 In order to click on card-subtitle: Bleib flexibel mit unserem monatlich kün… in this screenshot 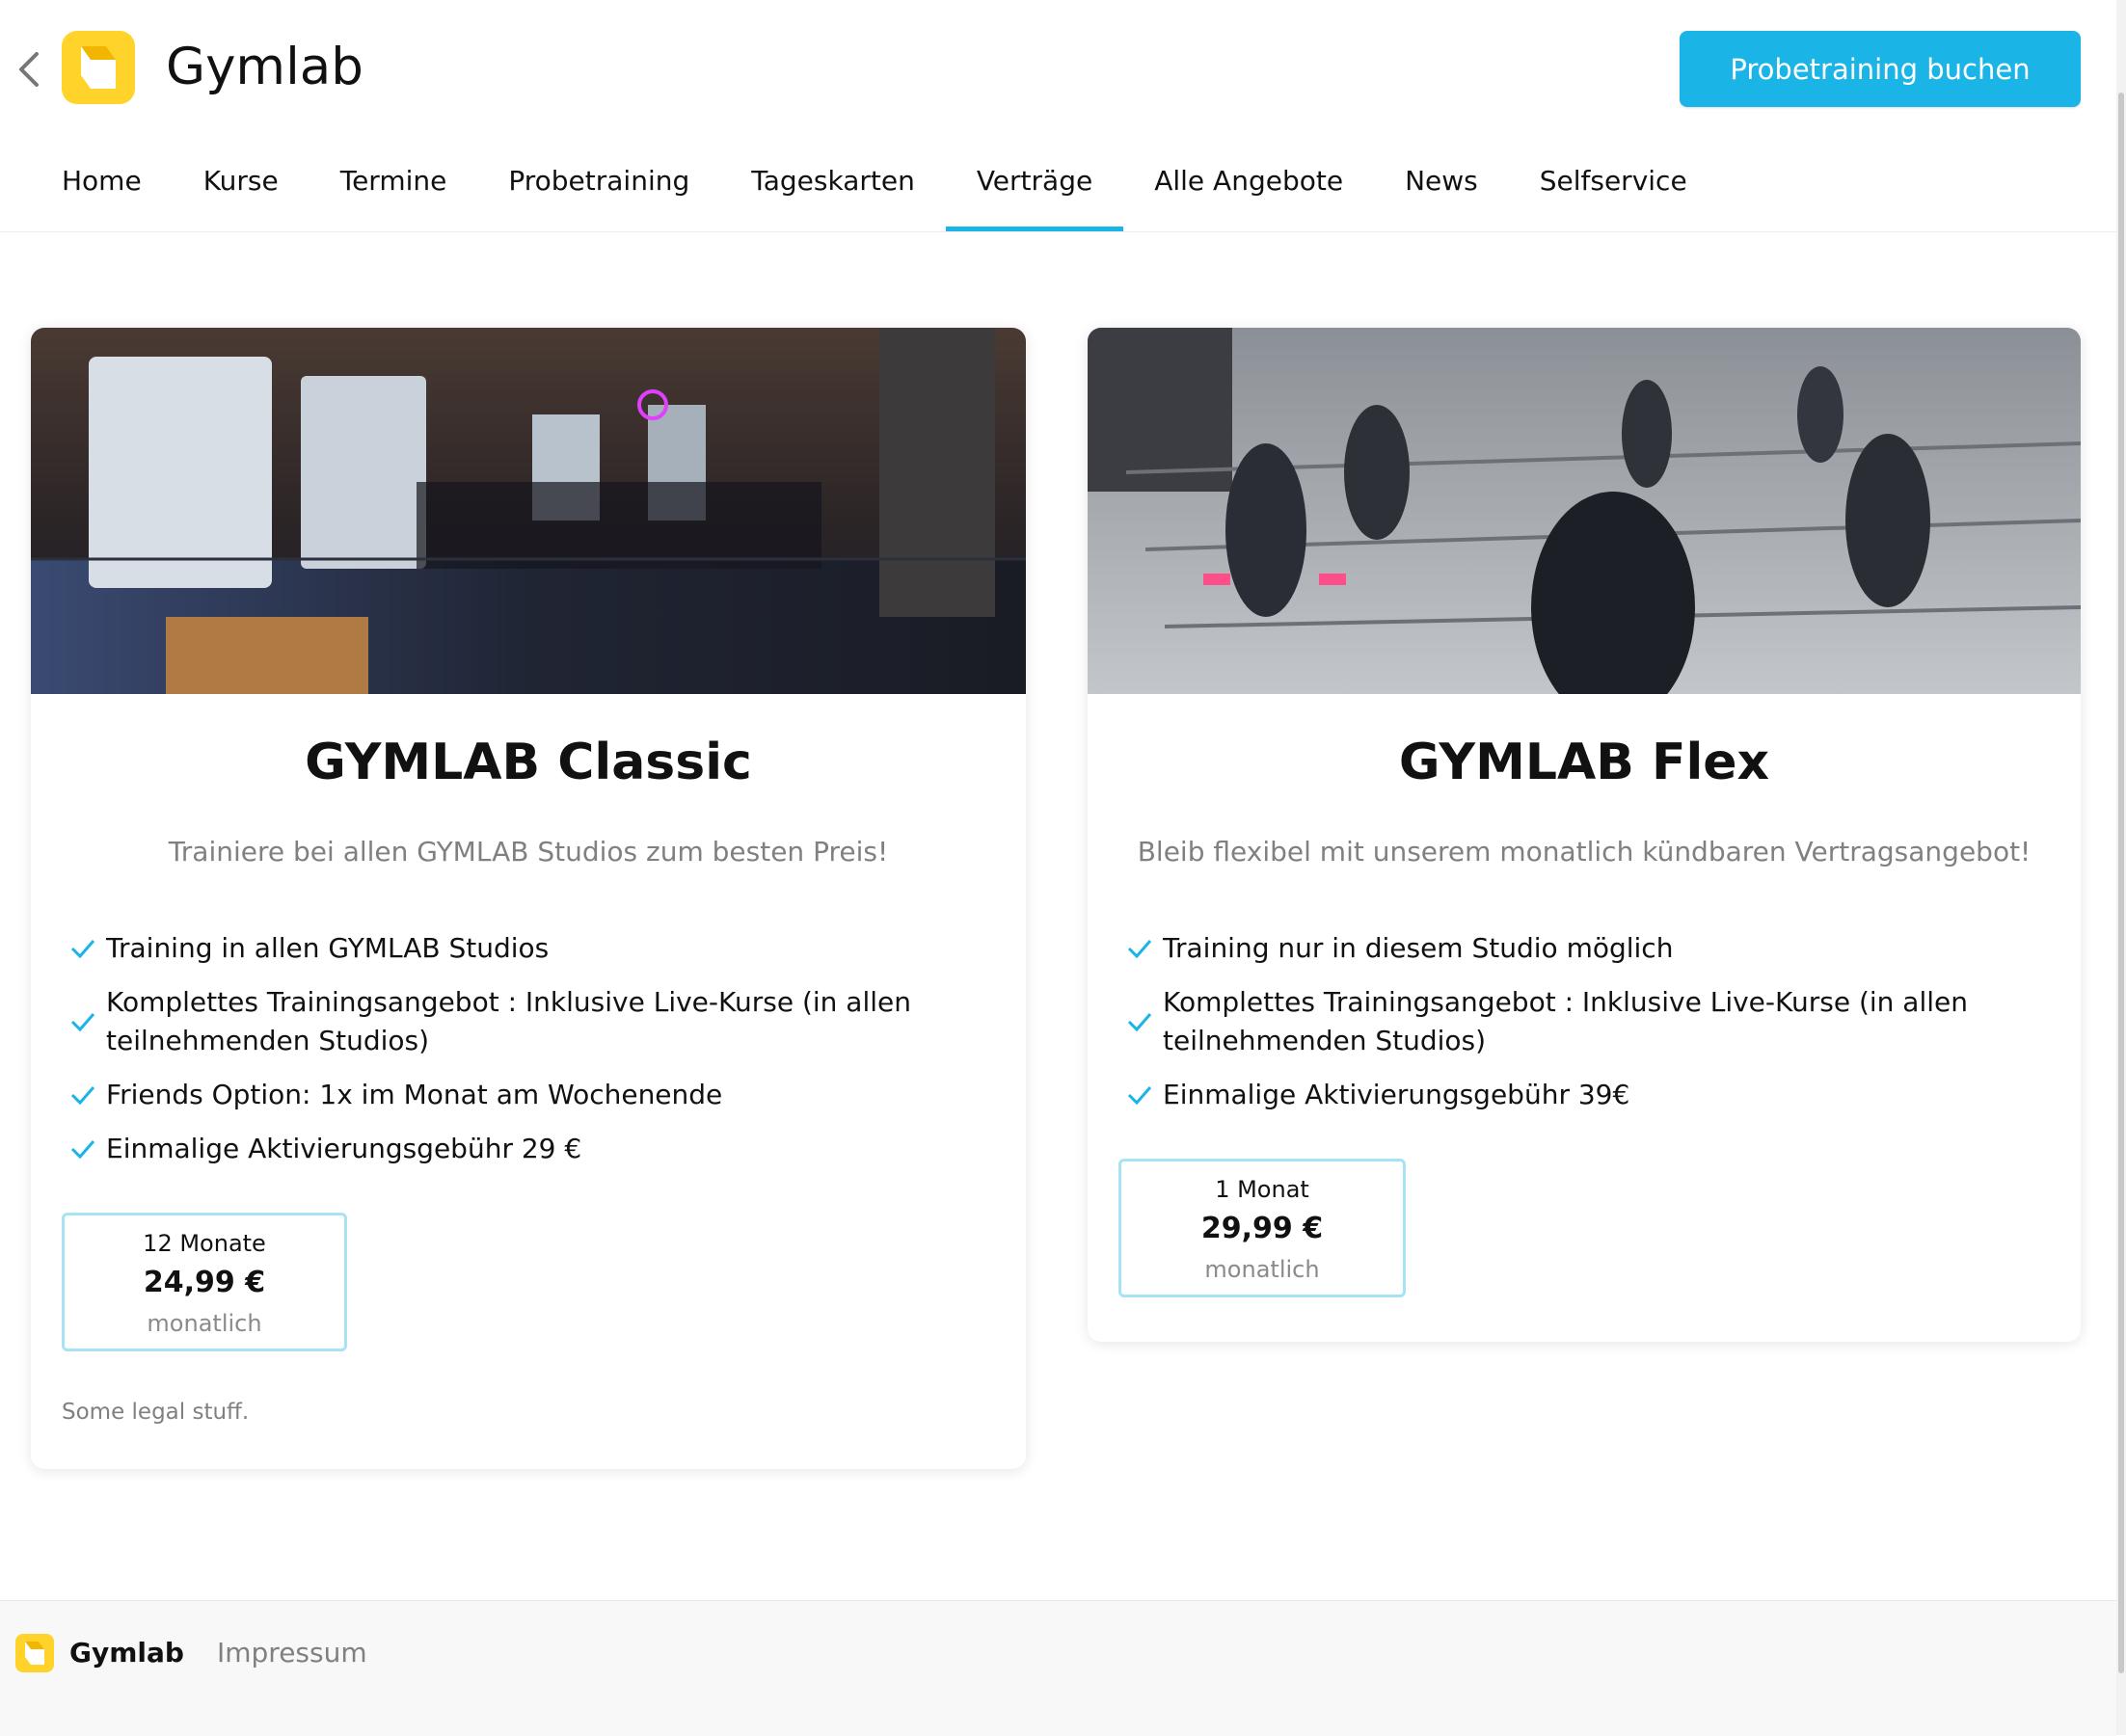, I will do `click(1584, 852)`.